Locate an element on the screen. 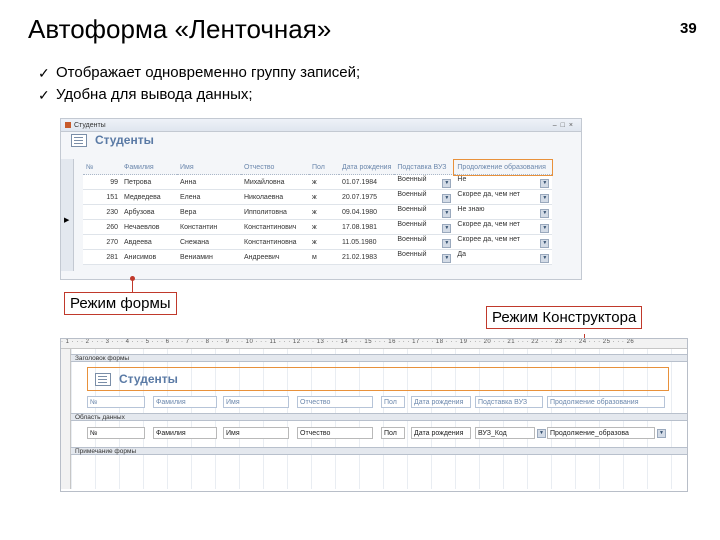  design-field: Отчество is located at coordinates (335, 433).